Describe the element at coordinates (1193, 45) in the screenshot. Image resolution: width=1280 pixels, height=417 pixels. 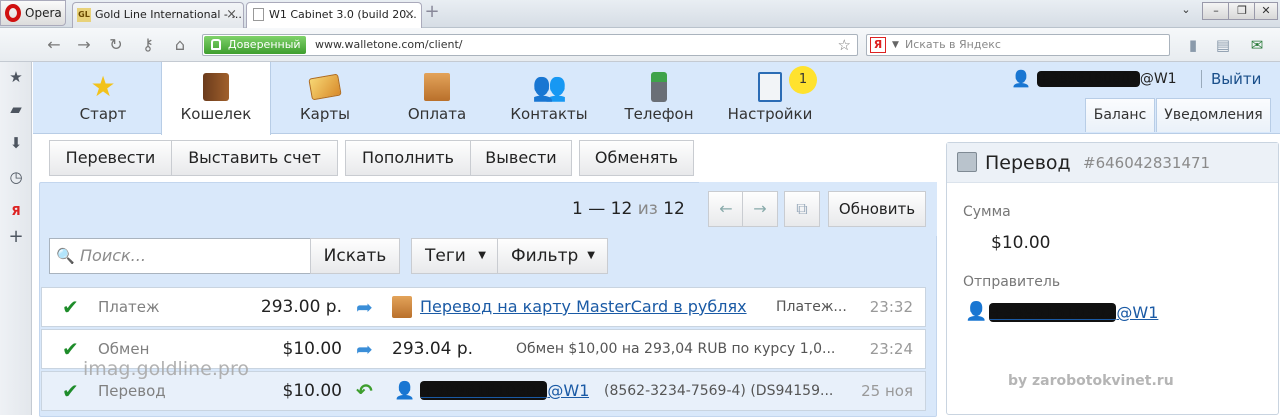
I see `signal-bars-icon: ▮` at that location.